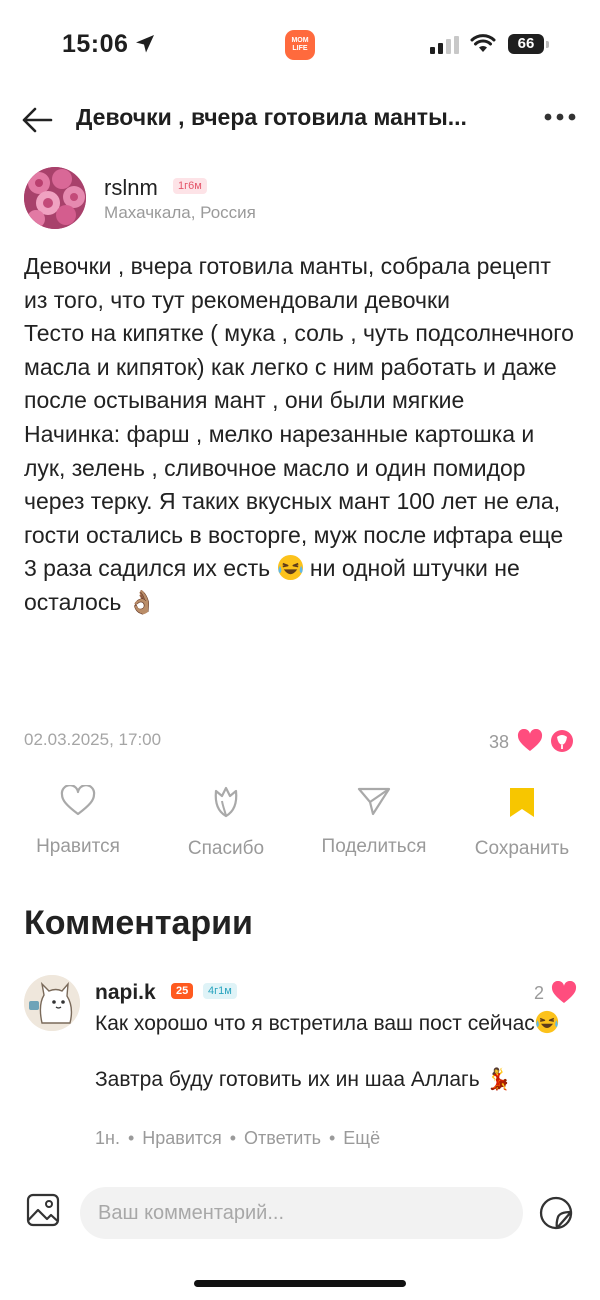  I want to click on back-arrow-icon, so click(37, 120).